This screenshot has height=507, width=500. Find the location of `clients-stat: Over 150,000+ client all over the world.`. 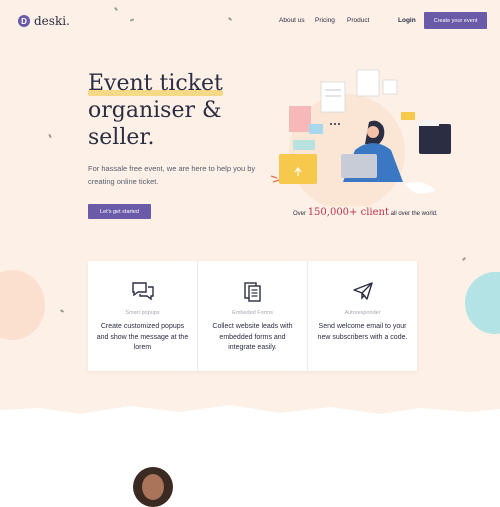

clients-stat: Over 150,000+ client all over the world. is located at coordinates (365, 212).